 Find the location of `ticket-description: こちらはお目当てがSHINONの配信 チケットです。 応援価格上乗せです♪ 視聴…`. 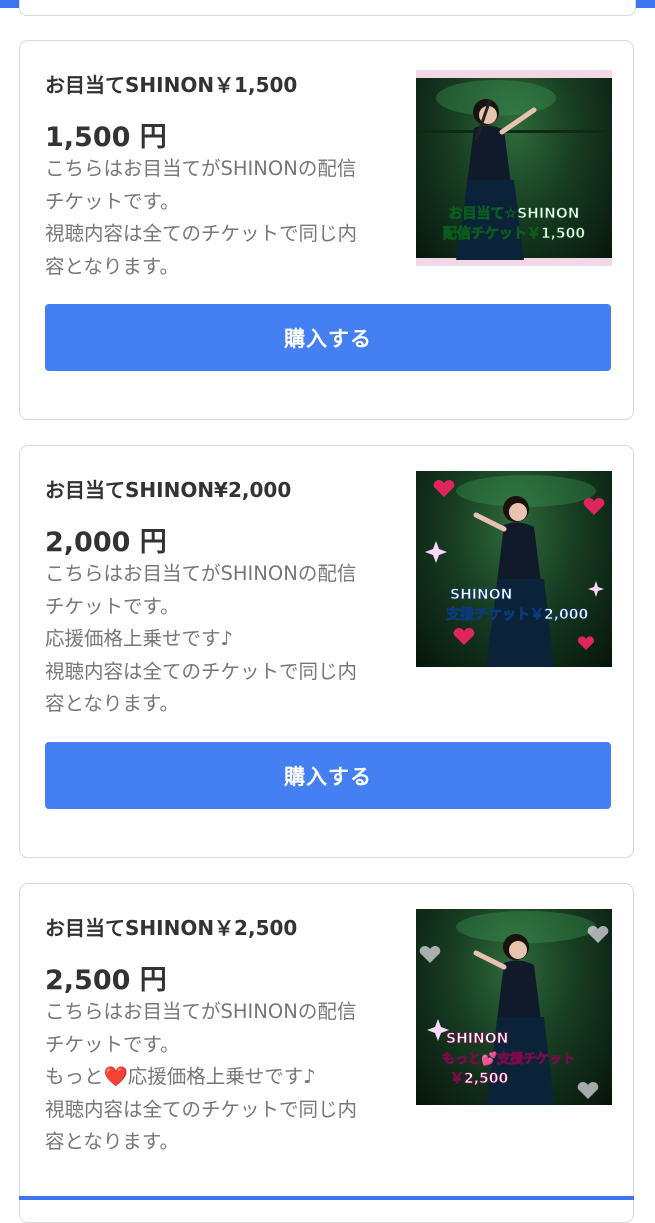

ticket-description: こちらはお目当てがSHINONの配信 チケットです。 応援価格上乗せです♪ 視聴… is located at coordinates (217, 639).